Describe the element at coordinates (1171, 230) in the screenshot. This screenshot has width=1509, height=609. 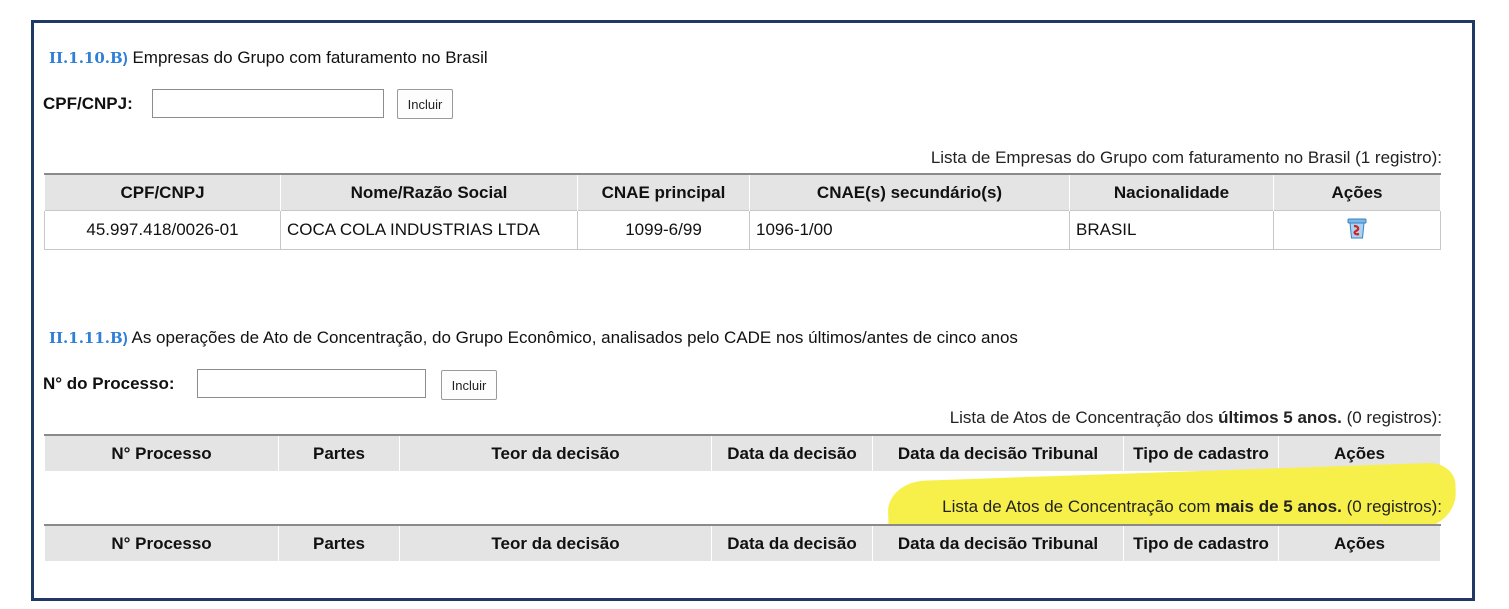
I see `cell-nacionalidade: BRASIL` at that location.